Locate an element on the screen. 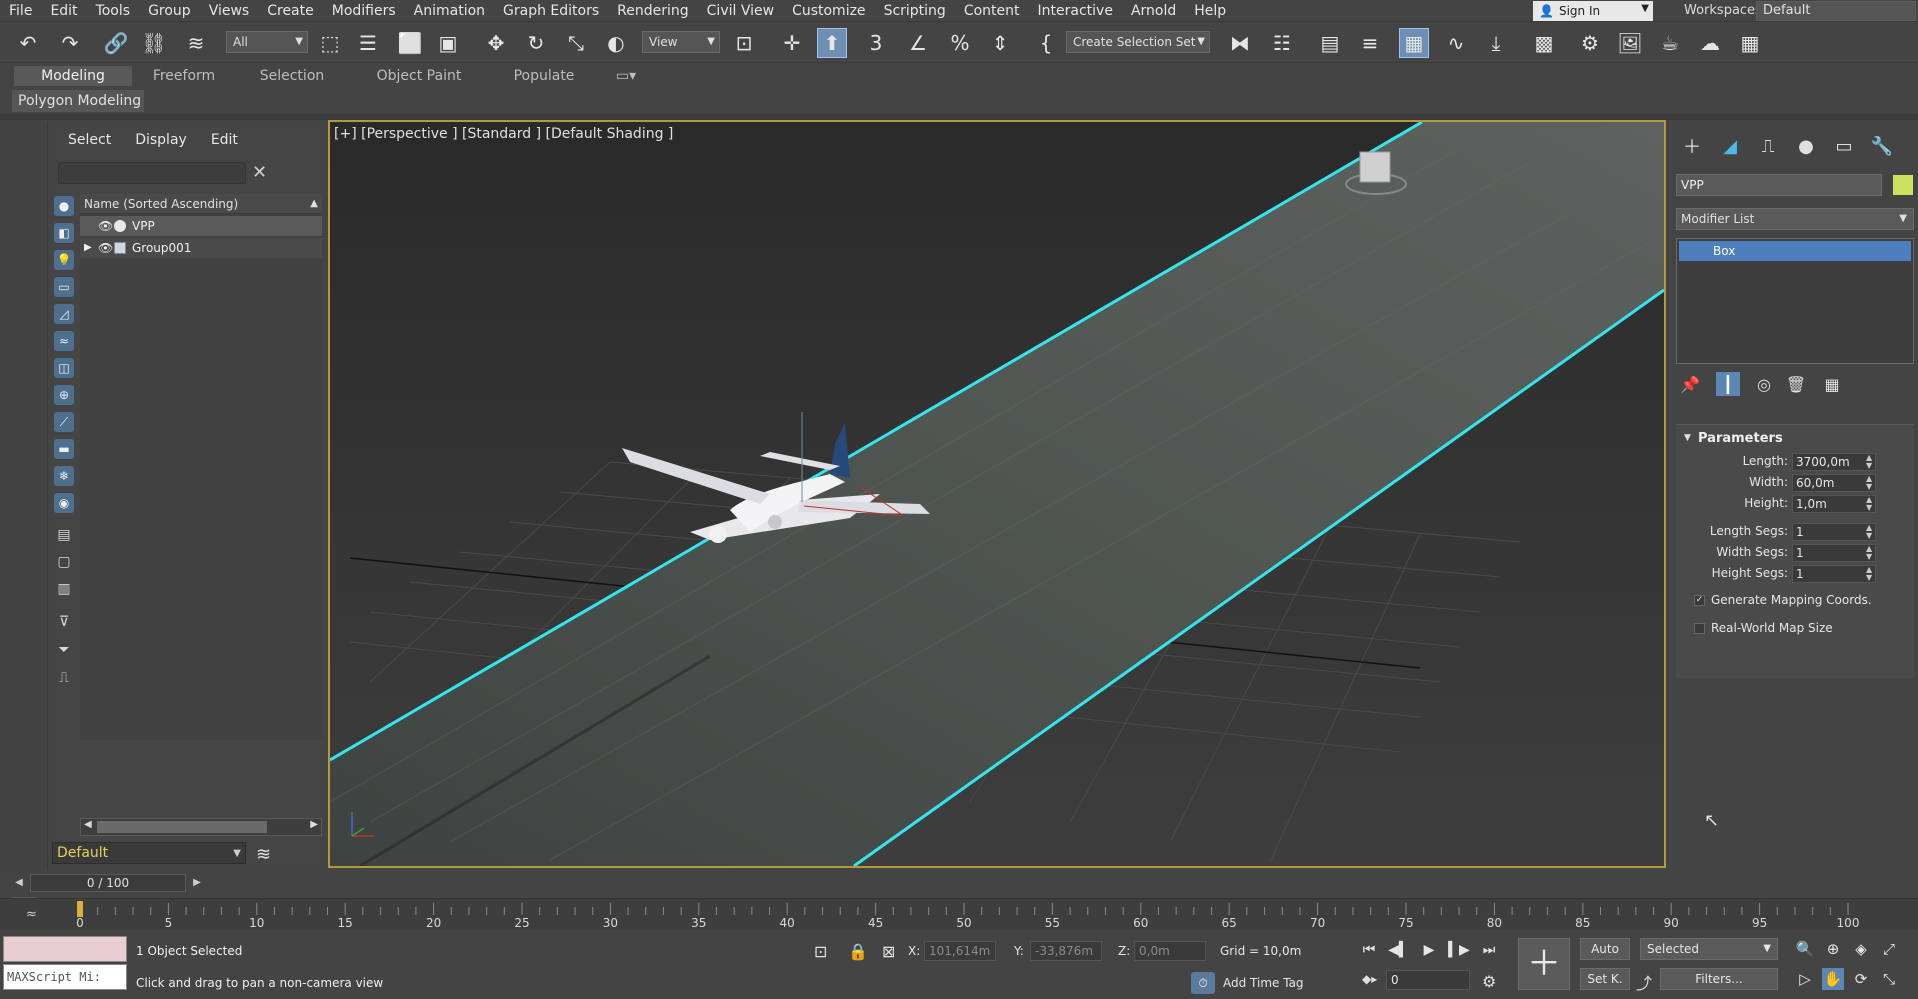  go-to-end-icon: ⏭ is located at coordinates (1489, 950).